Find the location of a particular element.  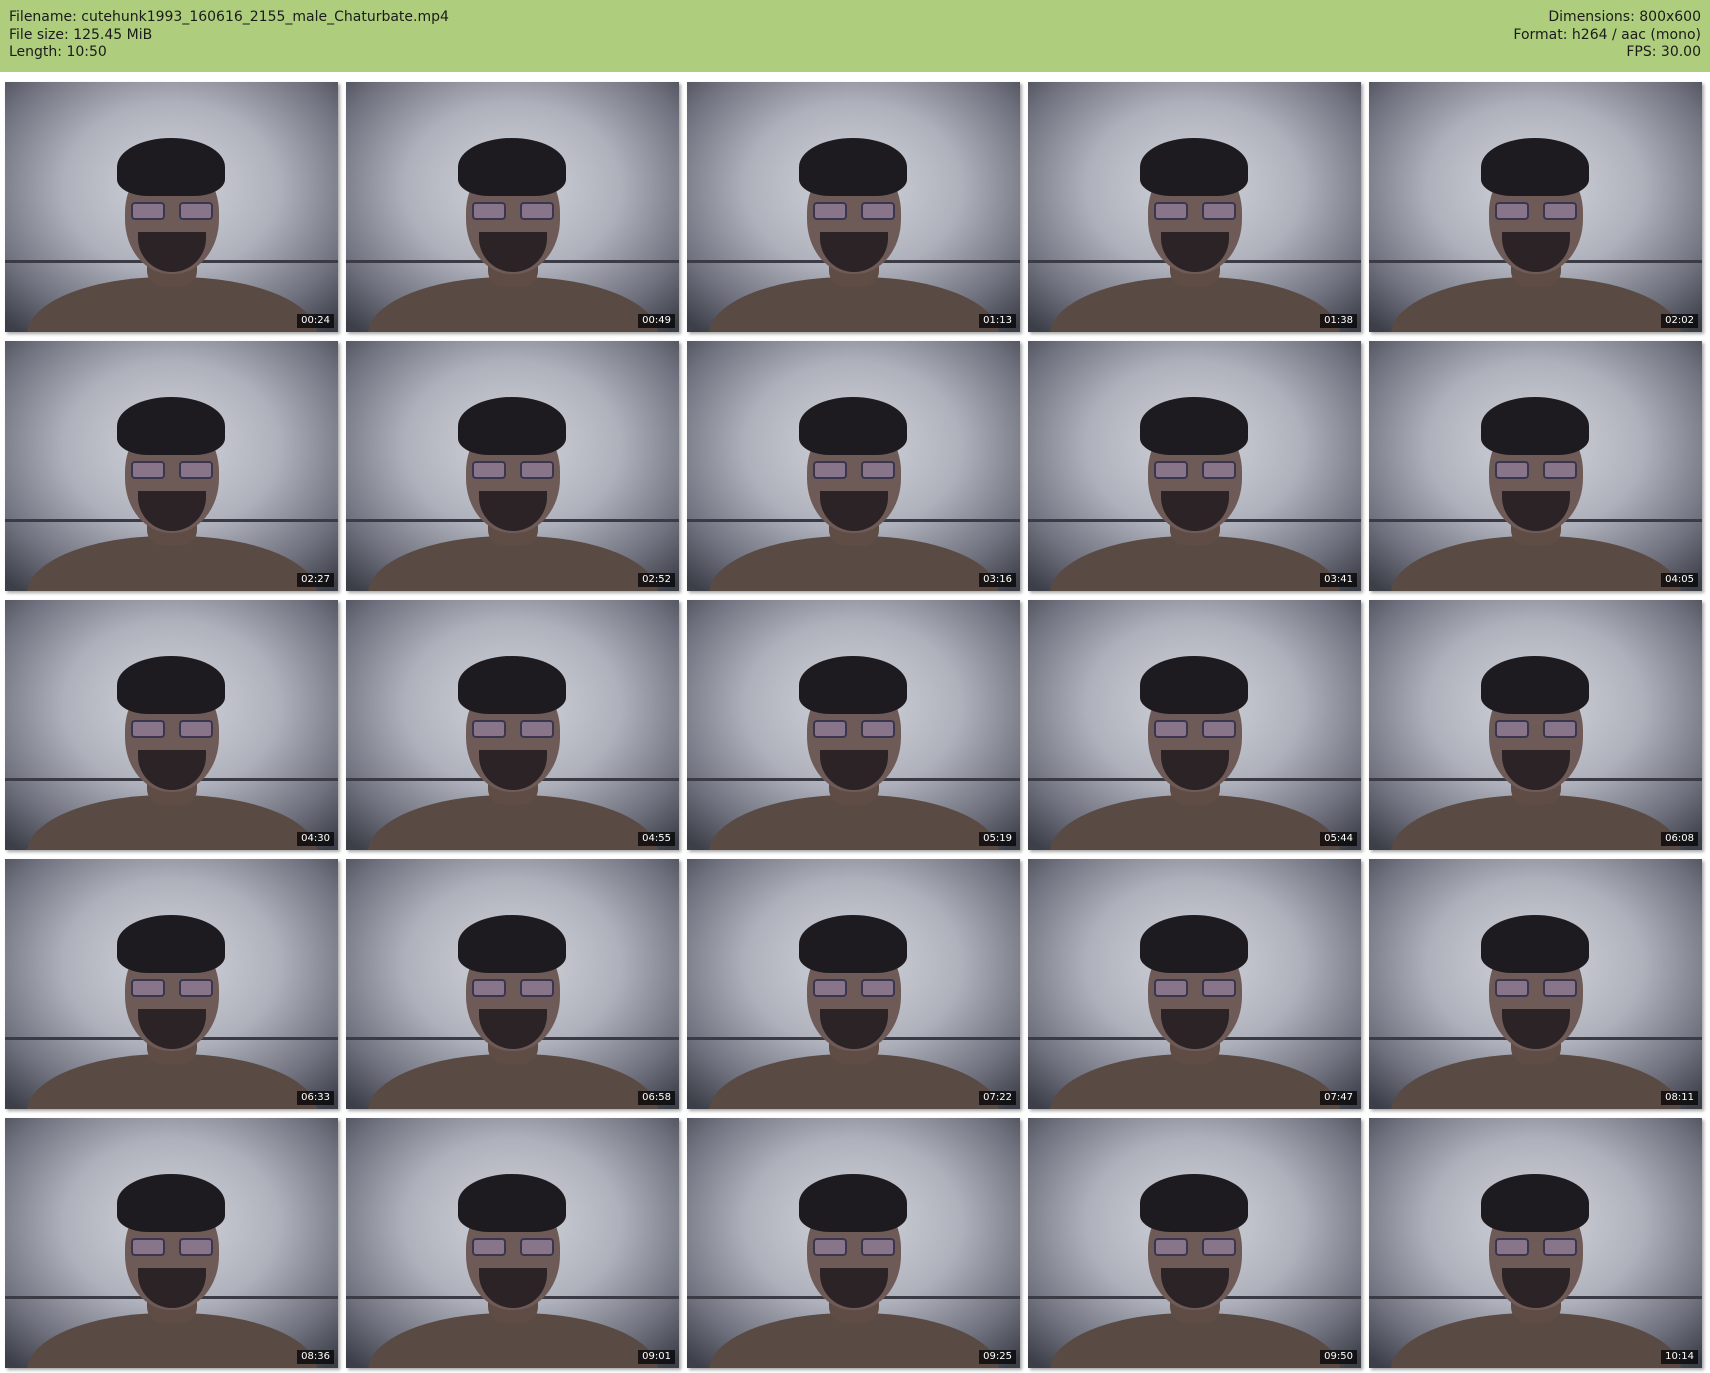

frame-thumbnail: 02:52 is located at coordinates (512, 466).